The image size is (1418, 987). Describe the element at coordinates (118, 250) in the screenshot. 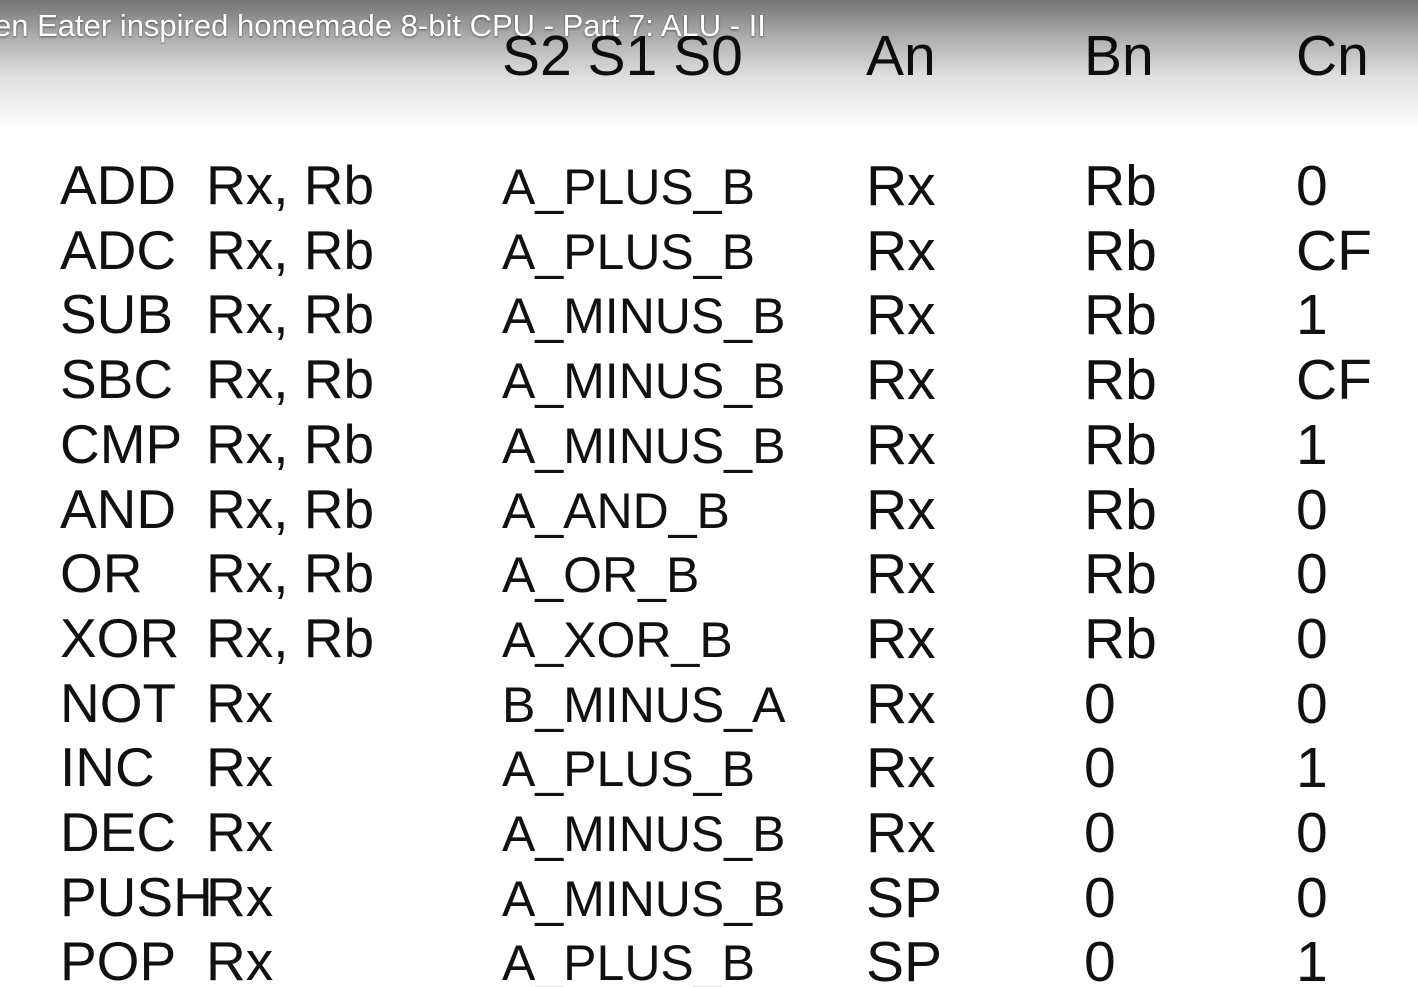

I see `row-mnemonic: ADC` at that location.